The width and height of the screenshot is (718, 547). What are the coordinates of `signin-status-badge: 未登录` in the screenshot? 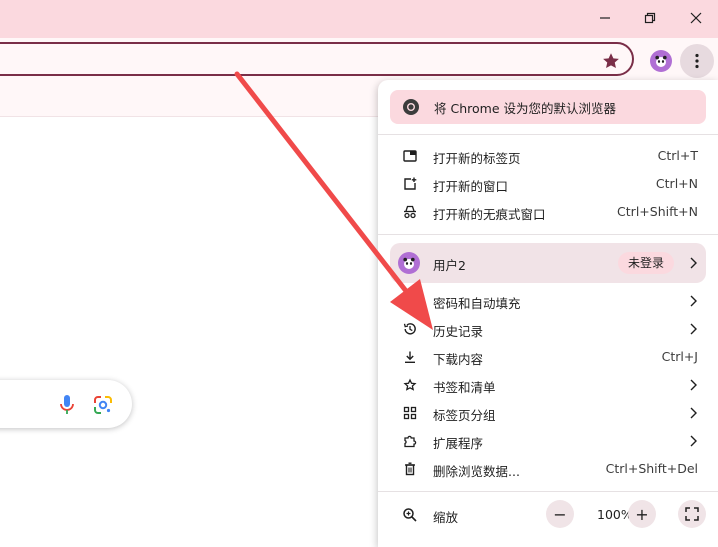 It's located at (646, 263).